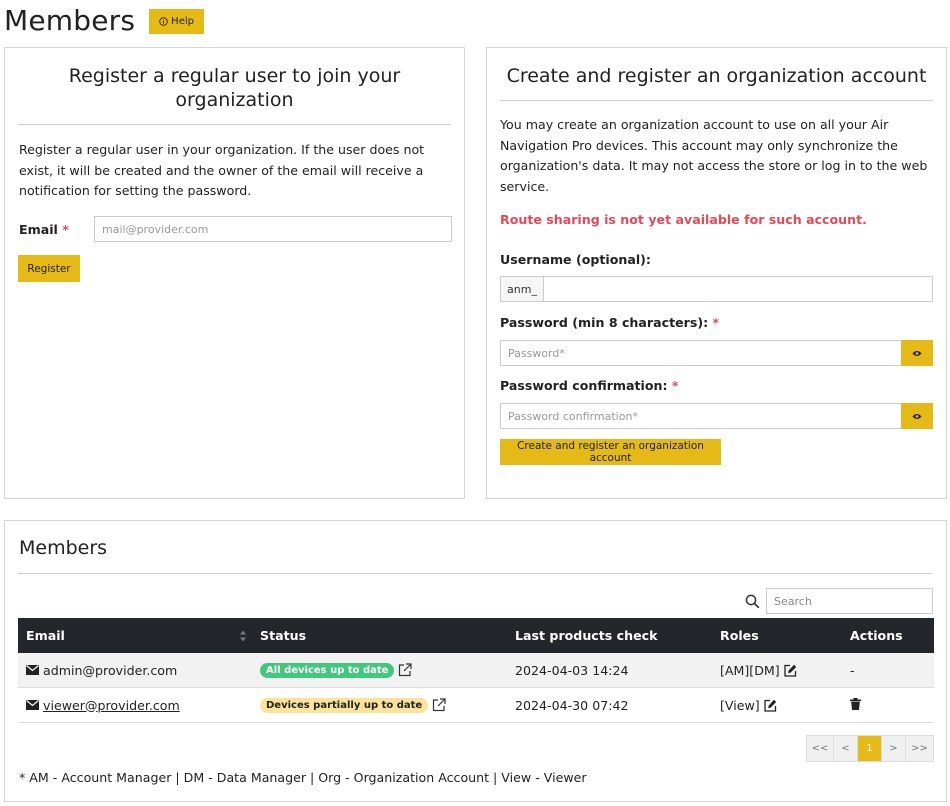 The image size is (950, 806). Describe the element at coordinates (44, 229) in the screenshot. I see `email-label: Email *` at that location.